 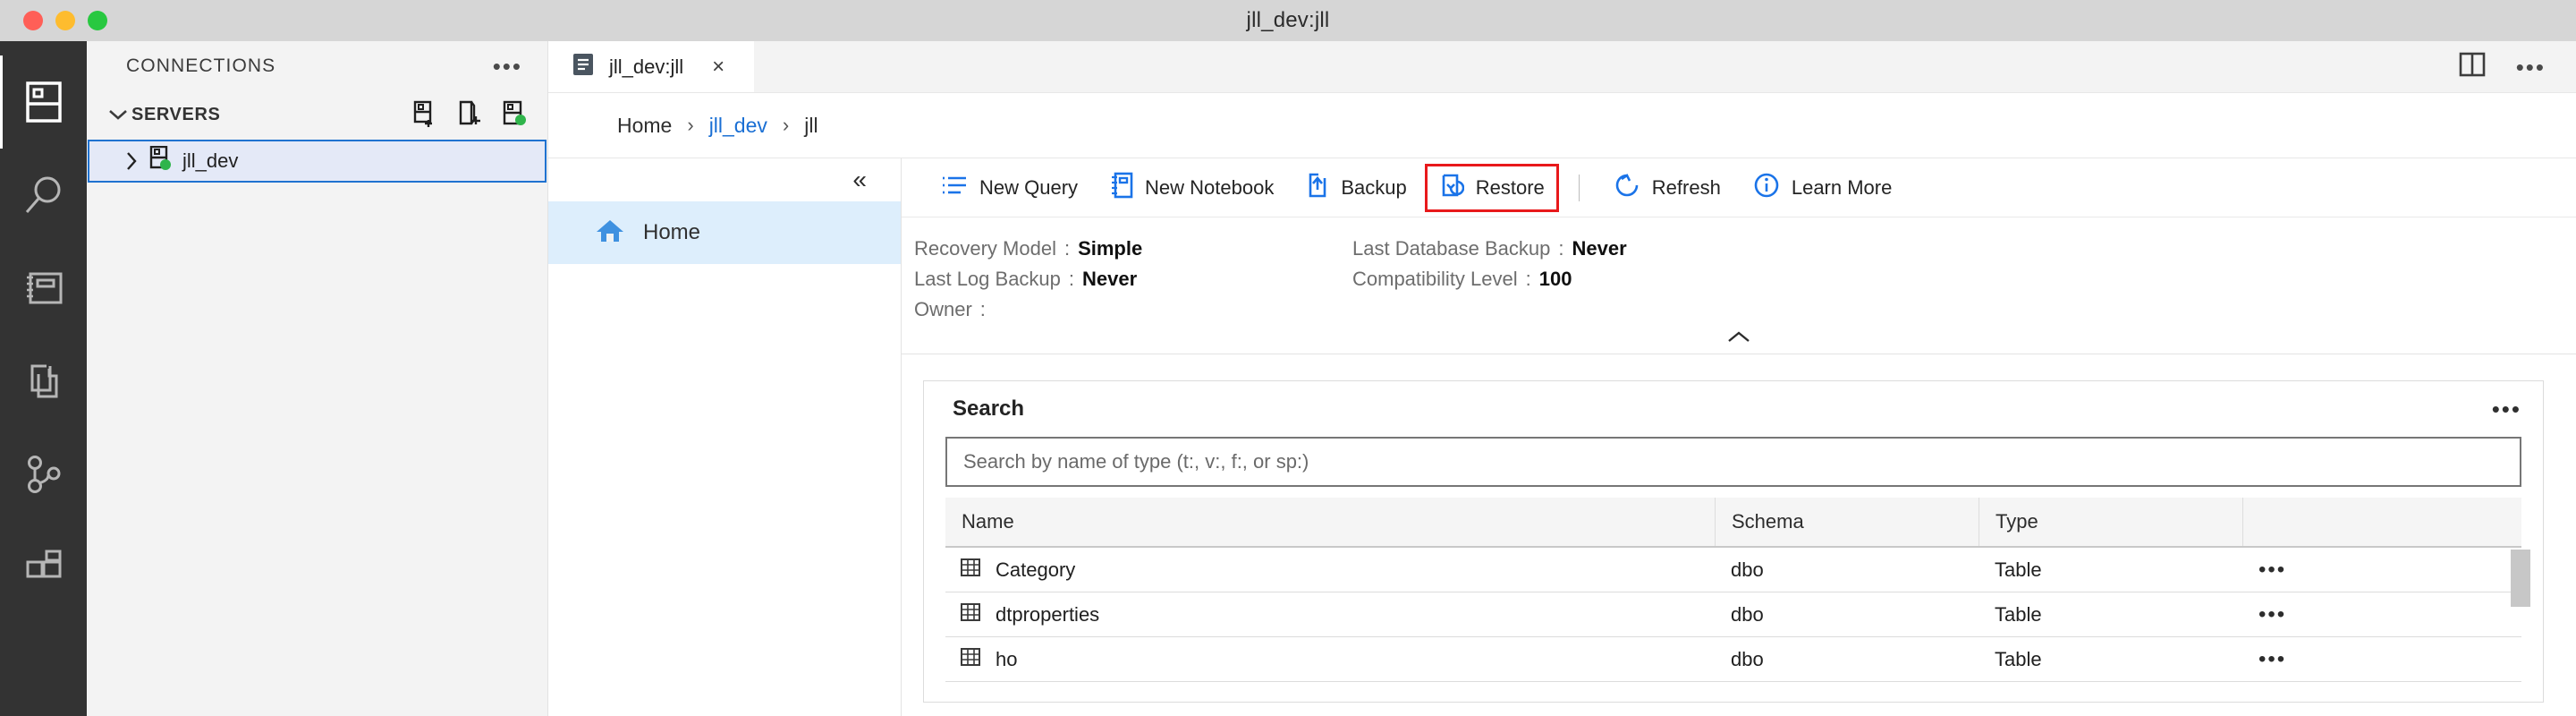 What do you see at coordinates (43, 288) in the screenshot?
I see `activity-item-notebooks` at bounding box center [43, 288].